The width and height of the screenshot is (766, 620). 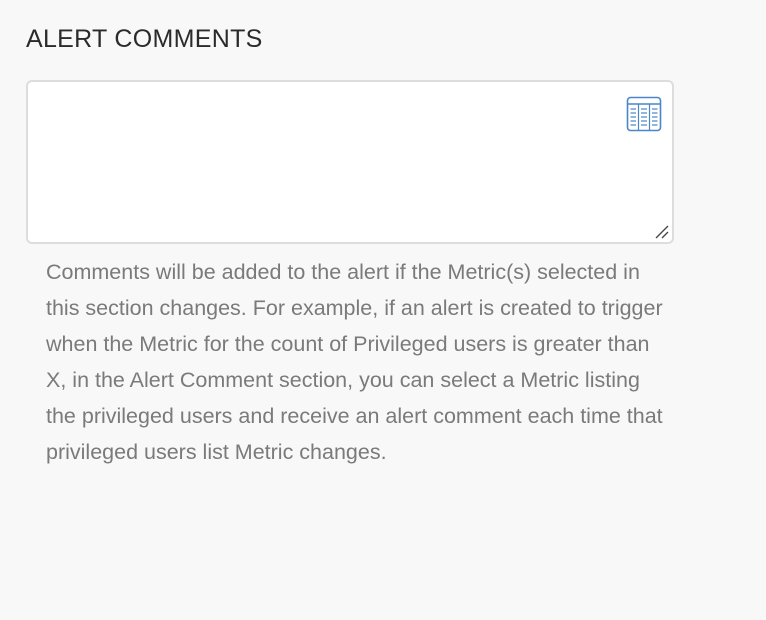 I want to click on table-list-icon, so click(x=644, y=114).